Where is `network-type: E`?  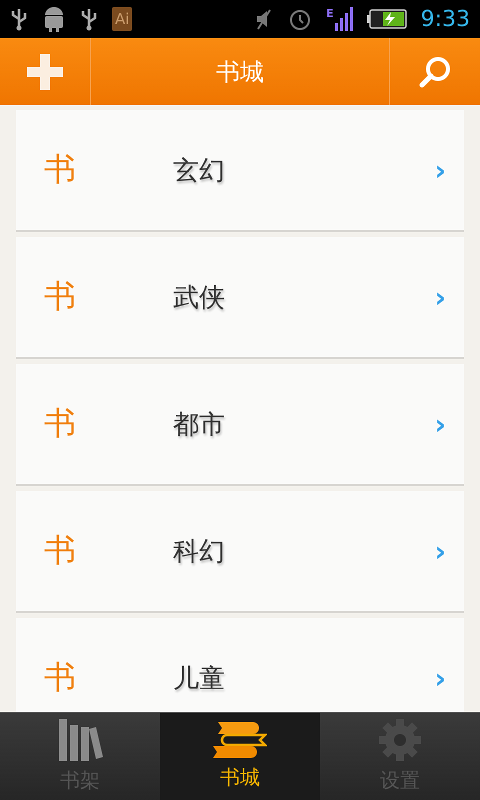 network-type: E is located at coordinates (330, 13).